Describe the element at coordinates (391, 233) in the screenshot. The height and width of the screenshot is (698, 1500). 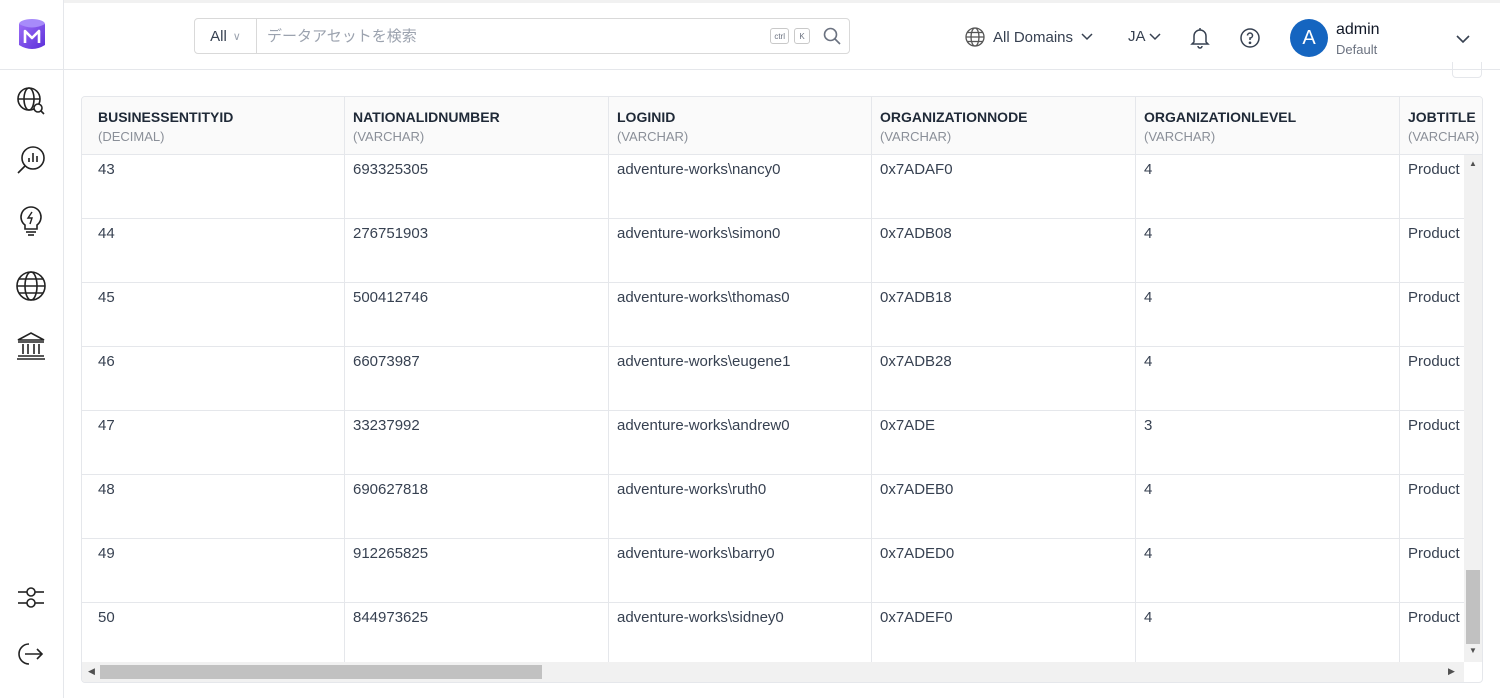
I see `table-cell: 276751903` at that location.